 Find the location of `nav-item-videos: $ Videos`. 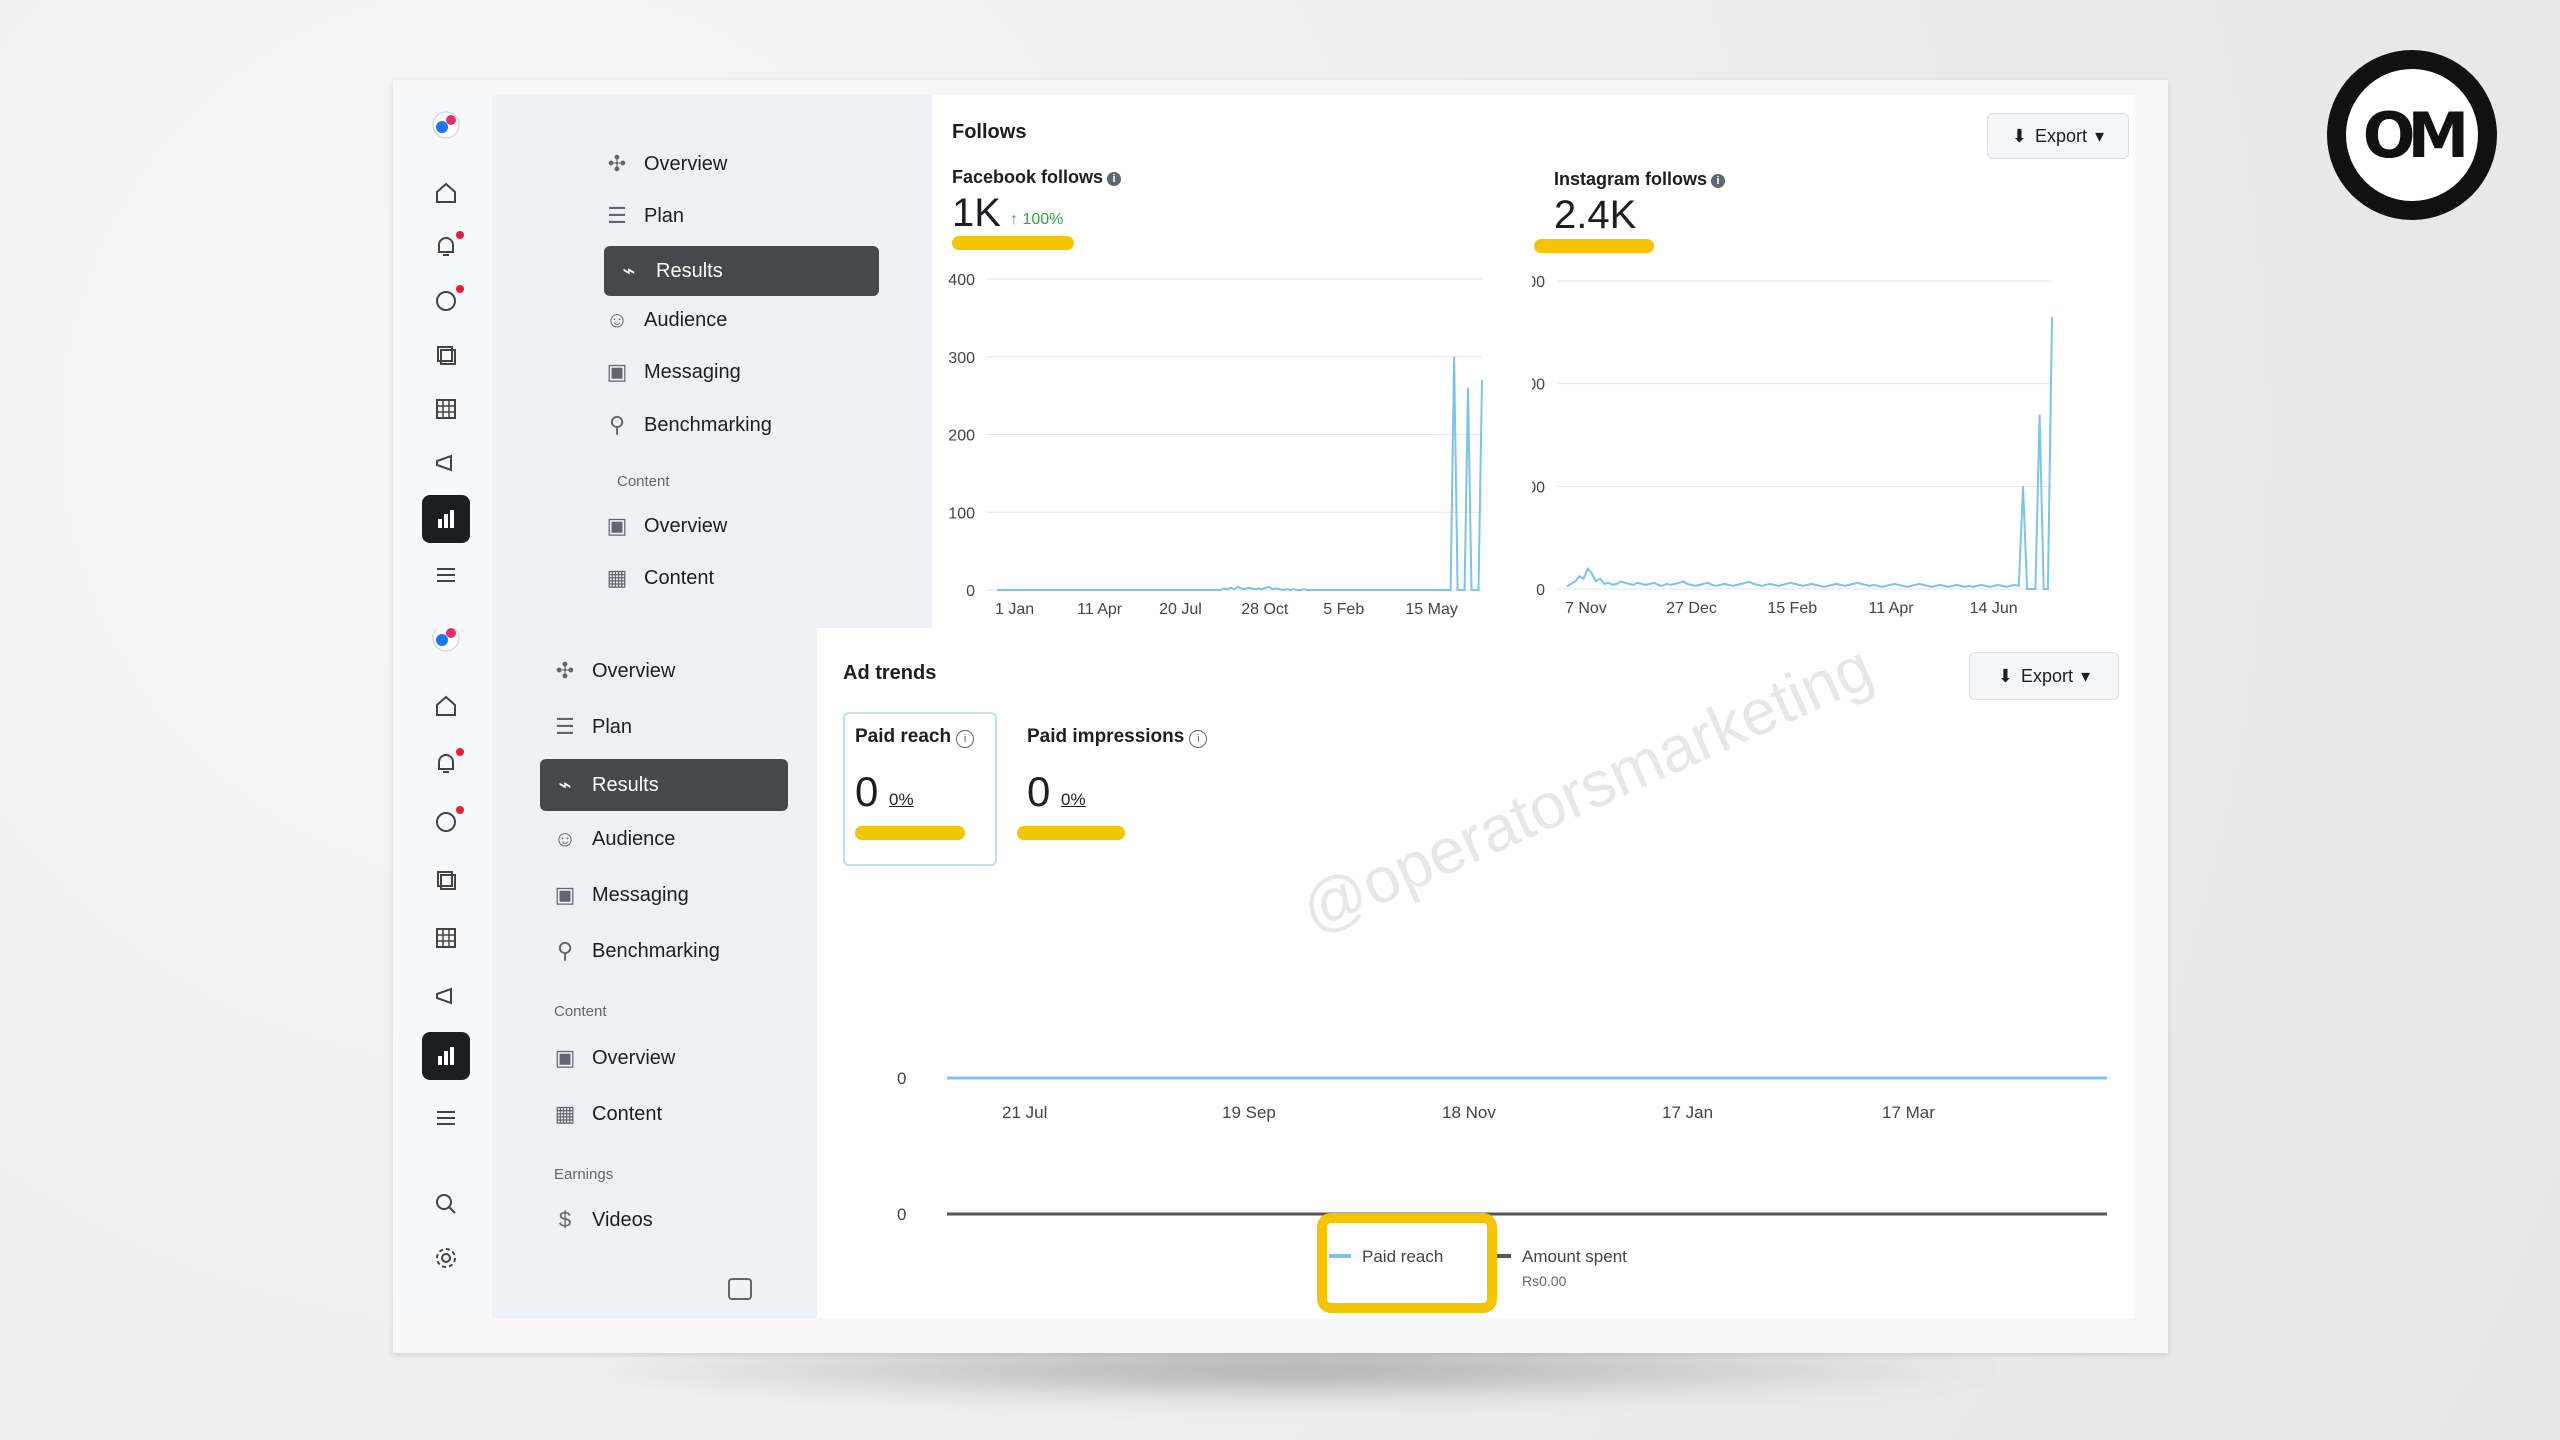

nav-item-videos: $ Videos is located at coordinates (602, 1220).